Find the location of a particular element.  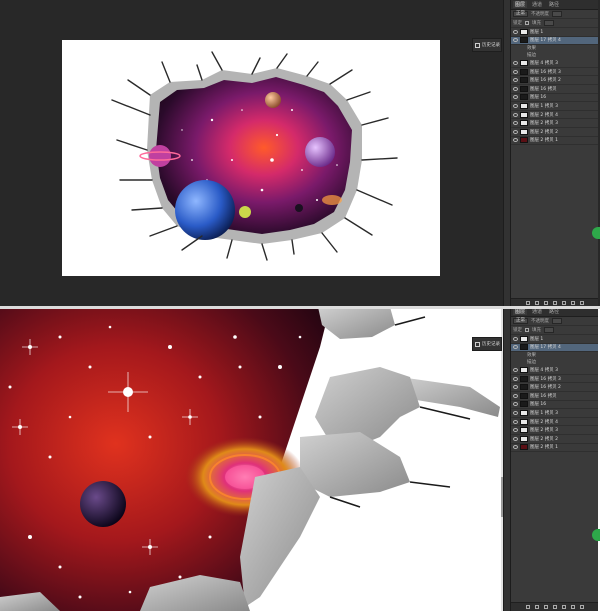

layers-panel-footer is located at coordinates (554, 606).